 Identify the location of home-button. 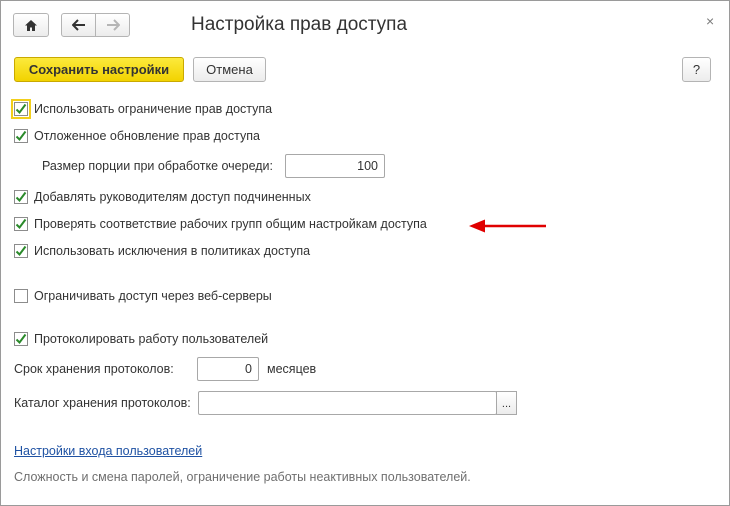
(31, 25).